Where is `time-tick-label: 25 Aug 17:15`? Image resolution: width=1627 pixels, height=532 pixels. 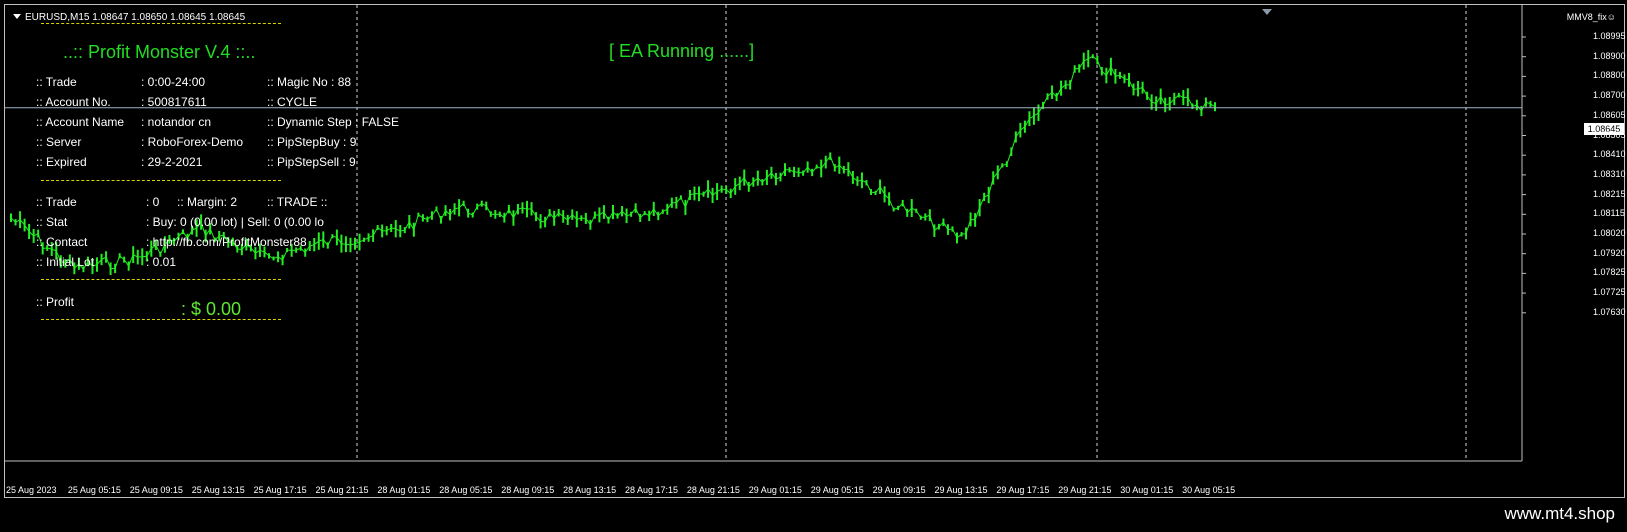 time-tick-label: 25 Aug 17:15 is located at coordinates (280, 490).